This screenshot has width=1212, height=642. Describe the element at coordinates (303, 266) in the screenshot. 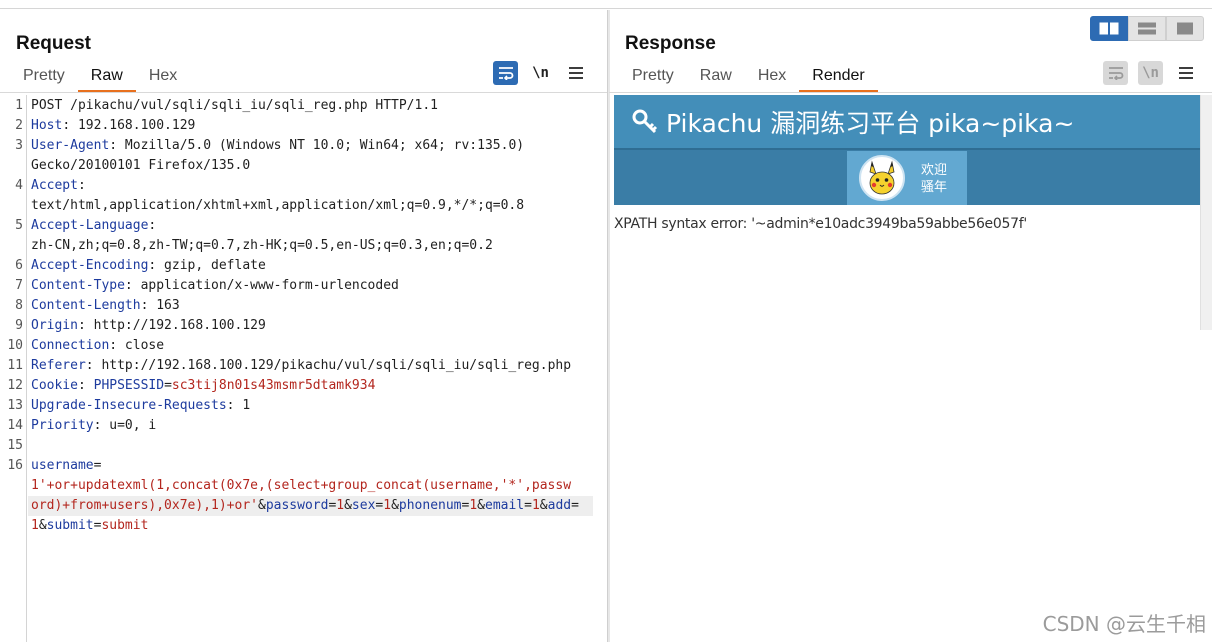

I see `code-line: 6 Accept-Encoding: gzip, deflate` at that location.